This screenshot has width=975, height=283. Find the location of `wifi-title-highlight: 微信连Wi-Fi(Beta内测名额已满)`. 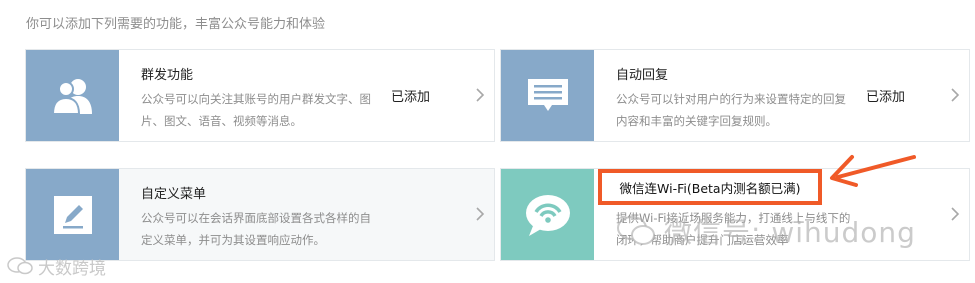

wifi-title-highlight: 微信连Wi-Fi(Beta内测名额已满) is located at coordinates (710, 187).